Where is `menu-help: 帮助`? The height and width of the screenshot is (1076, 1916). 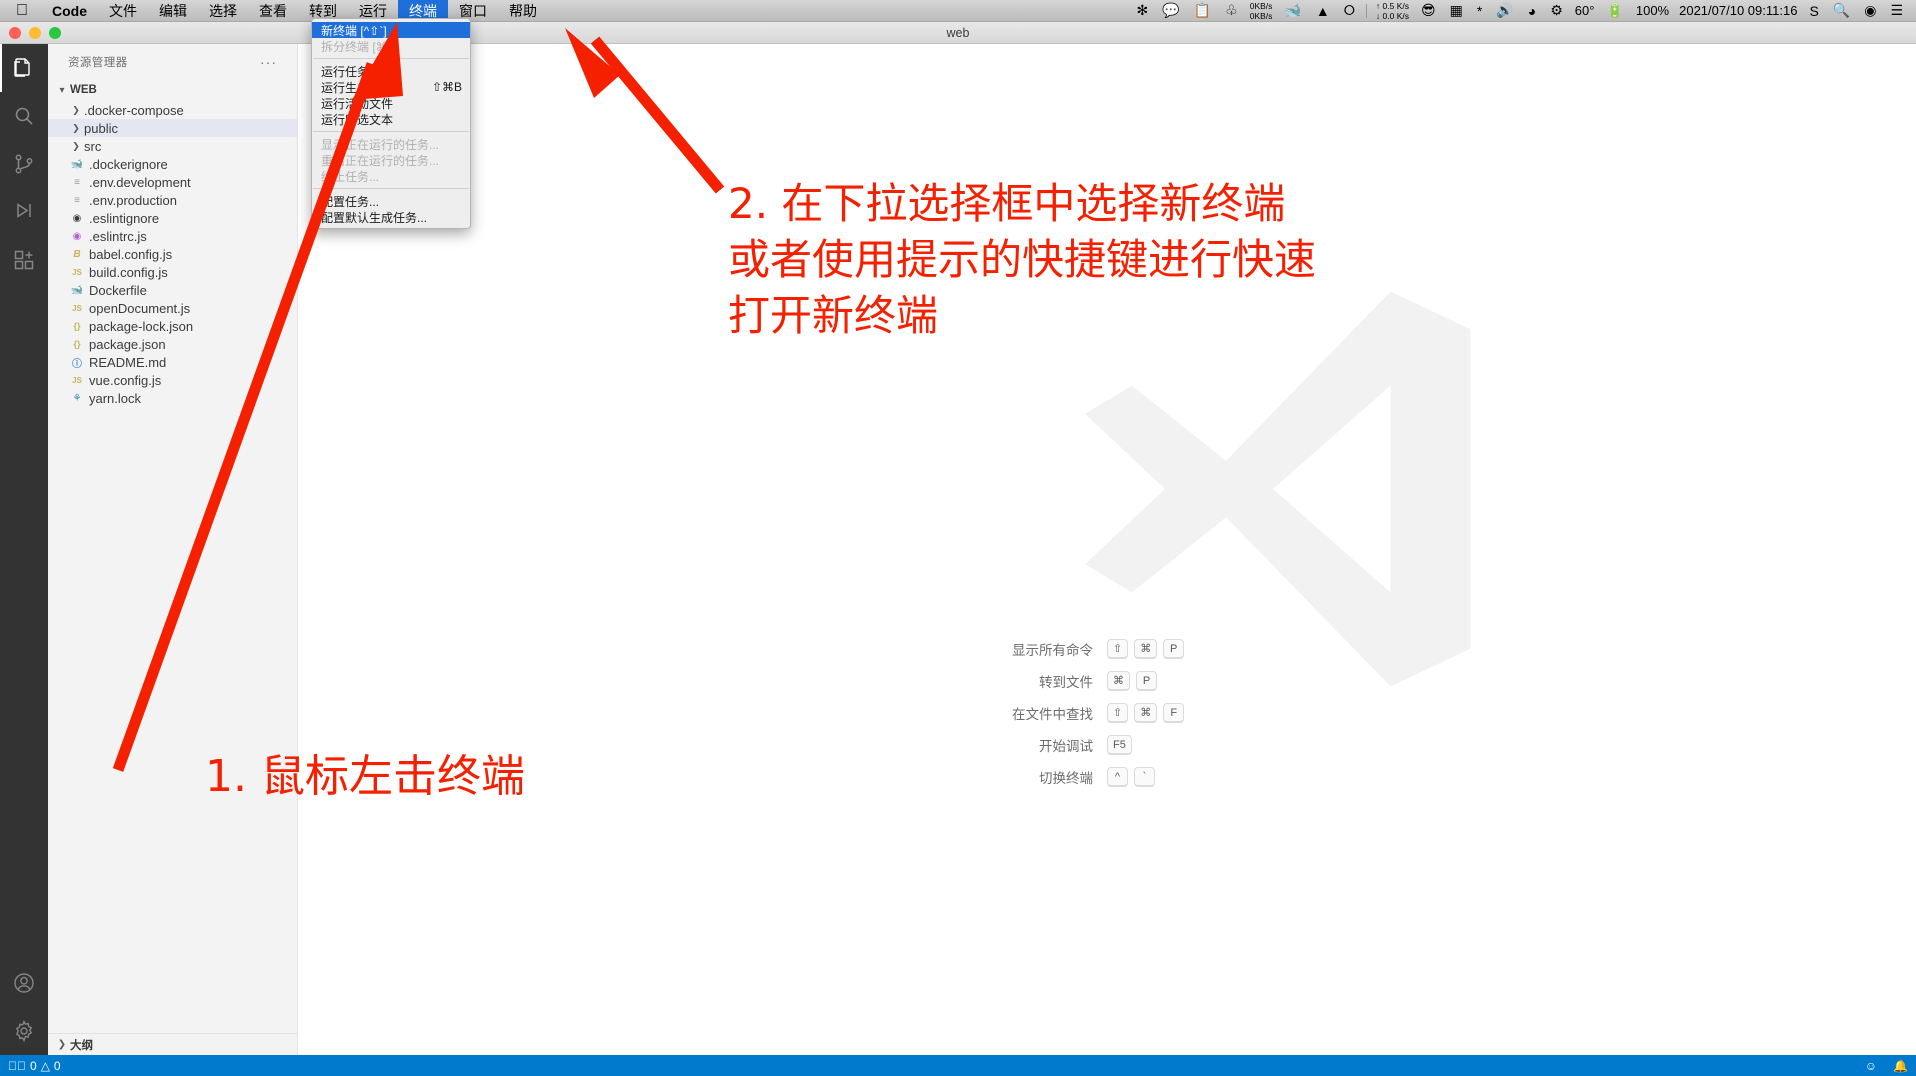
menu-help: 帮助 is located at coordinates (523, 10).